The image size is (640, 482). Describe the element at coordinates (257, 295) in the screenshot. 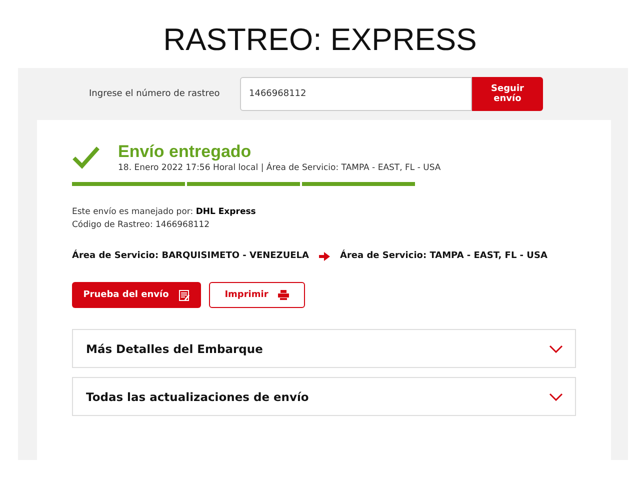

I see `print-button: Imprimir` at that location.